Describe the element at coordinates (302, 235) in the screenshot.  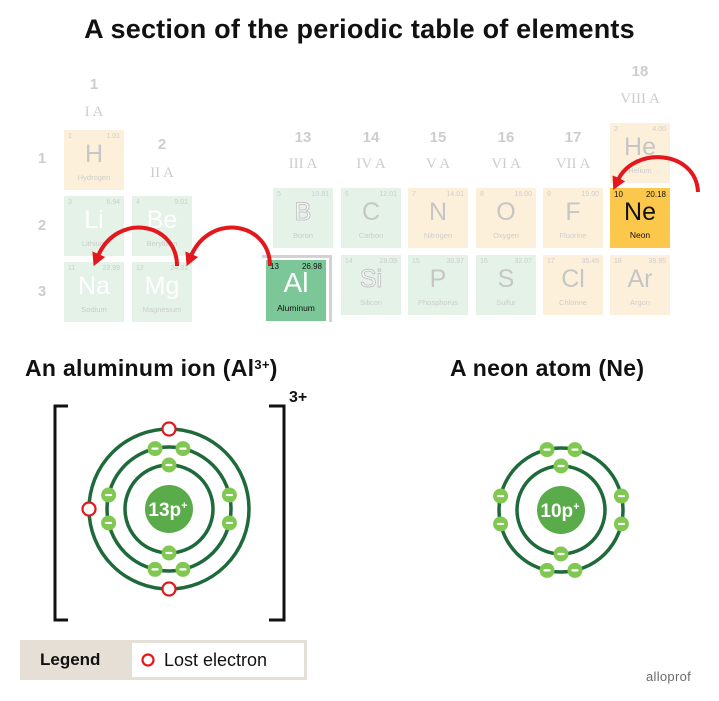
I see `element-name: Boron` at that location.